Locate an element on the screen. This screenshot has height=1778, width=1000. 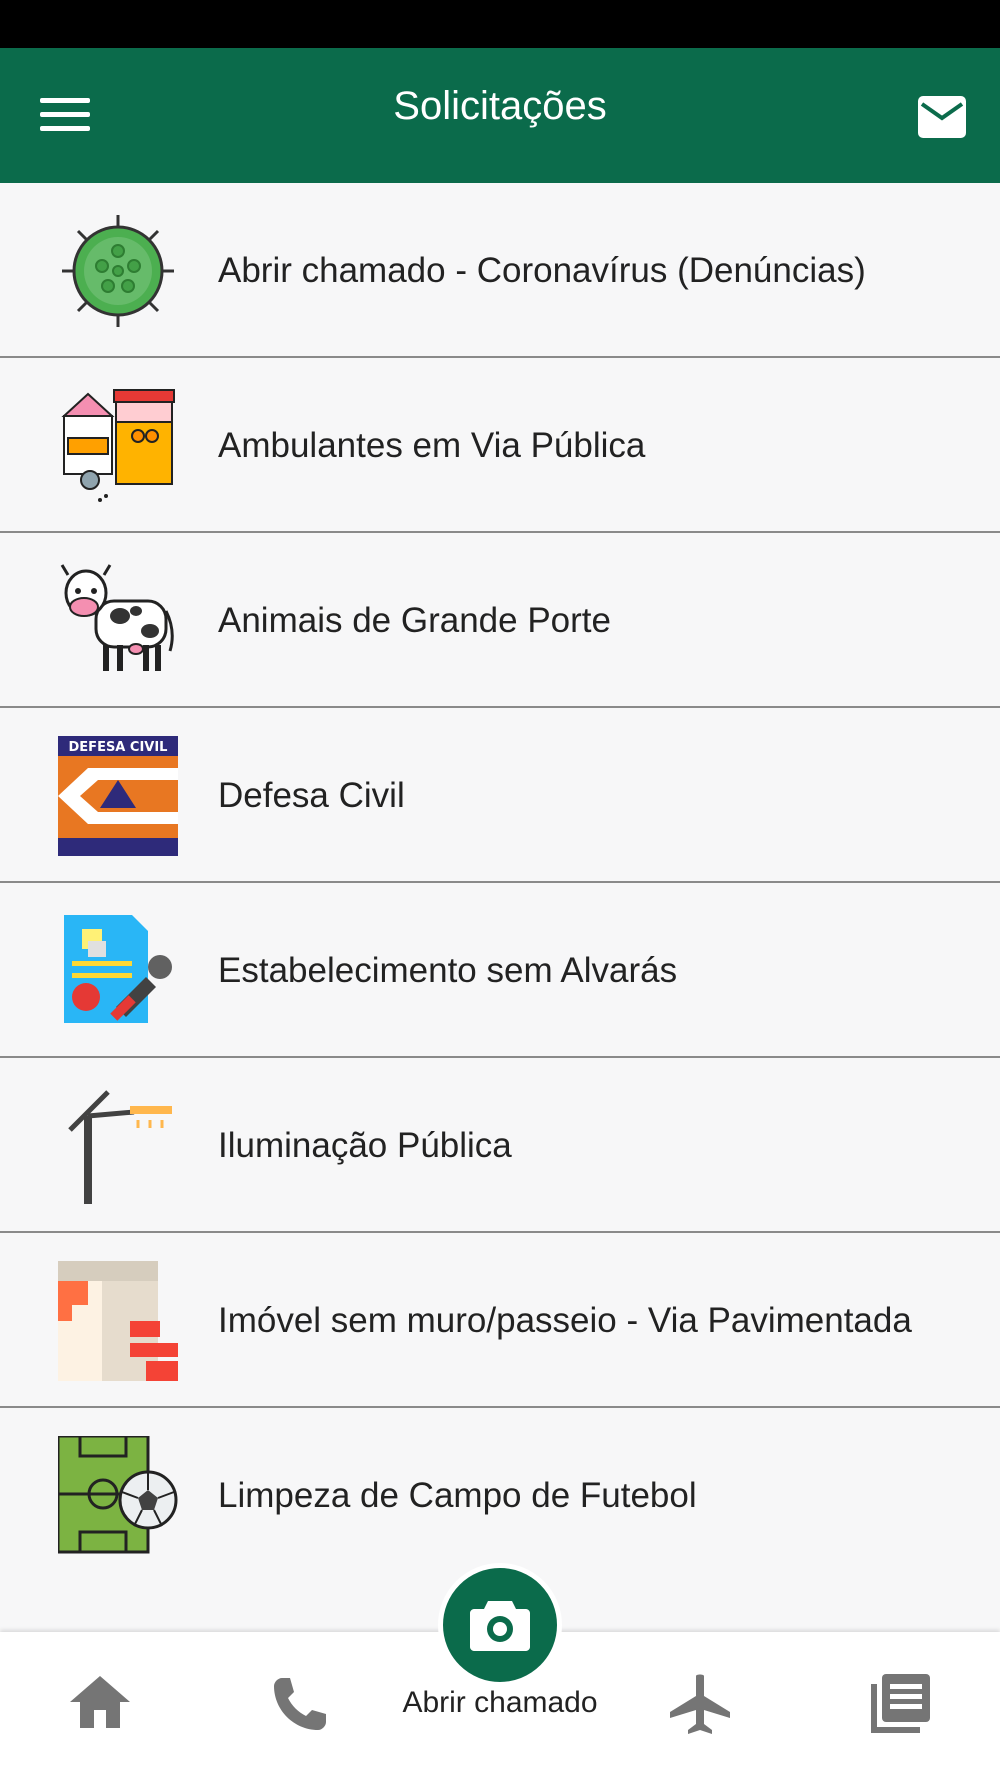
app-bar: Solicitações is located at coordinates (500, 115).